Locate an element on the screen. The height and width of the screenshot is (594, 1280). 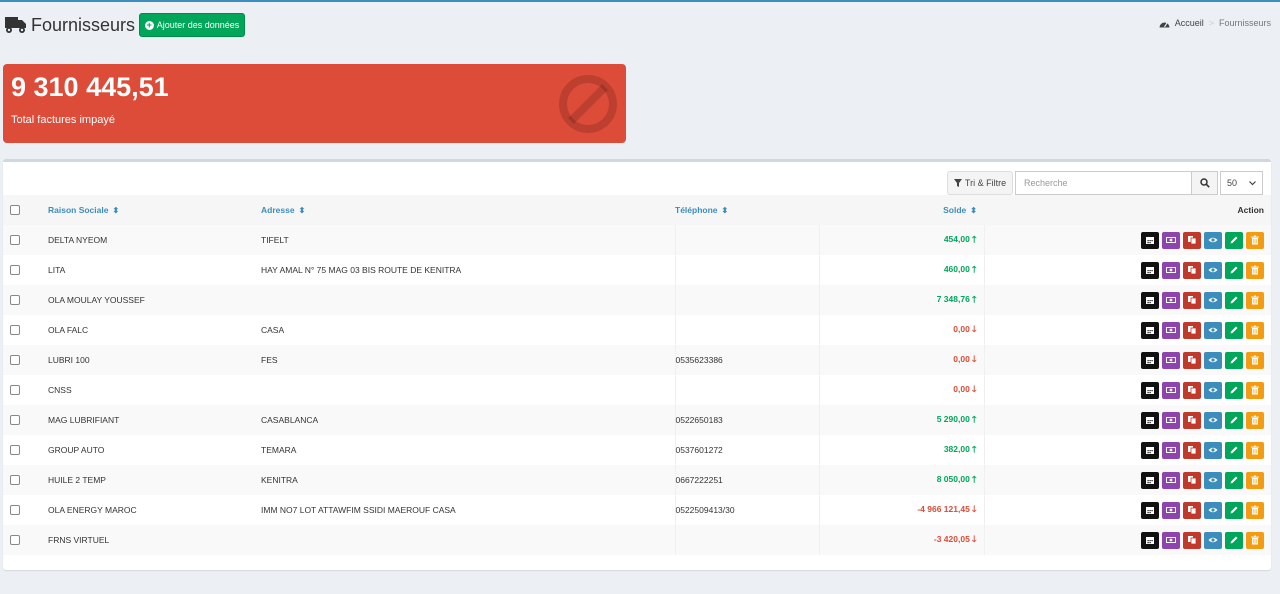
cell-solde: 8 050,00 🡑 is located at coordinates (901, 480).